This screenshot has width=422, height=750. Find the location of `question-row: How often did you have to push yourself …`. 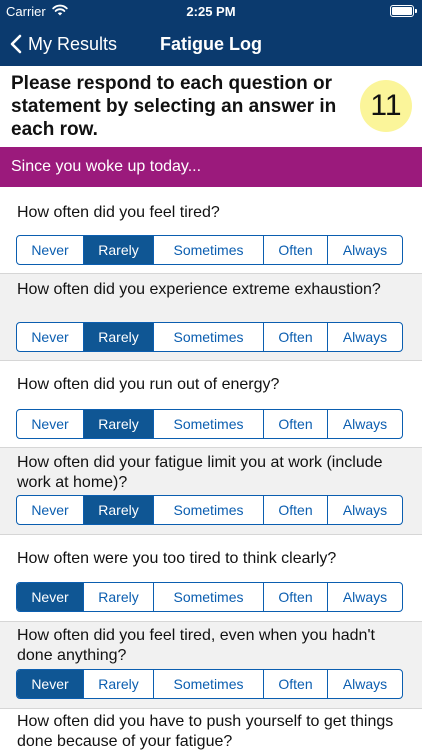

question-row: How often did you have to push yourself … is located at coordinates (211, 729).